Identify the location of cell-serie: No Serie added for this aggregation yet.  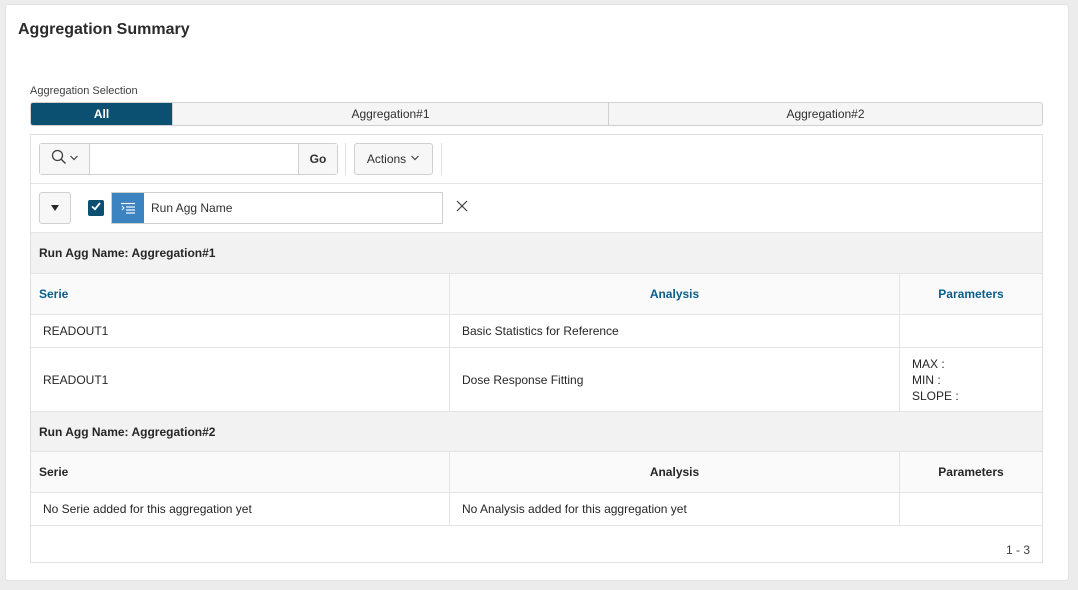
(240, 509).